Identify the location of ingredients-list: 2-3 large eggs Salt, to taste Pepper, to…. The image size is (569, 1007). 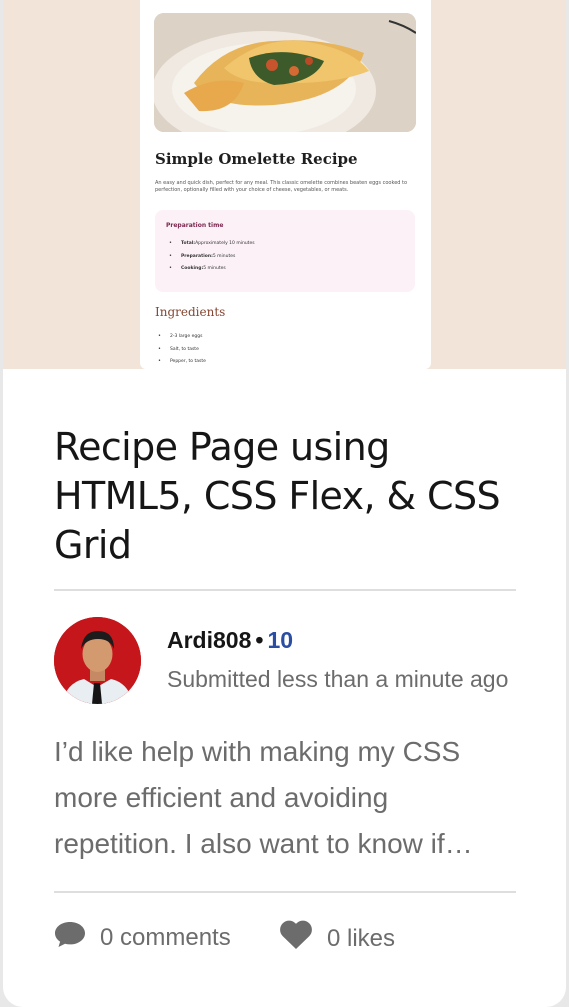
(180, 351).